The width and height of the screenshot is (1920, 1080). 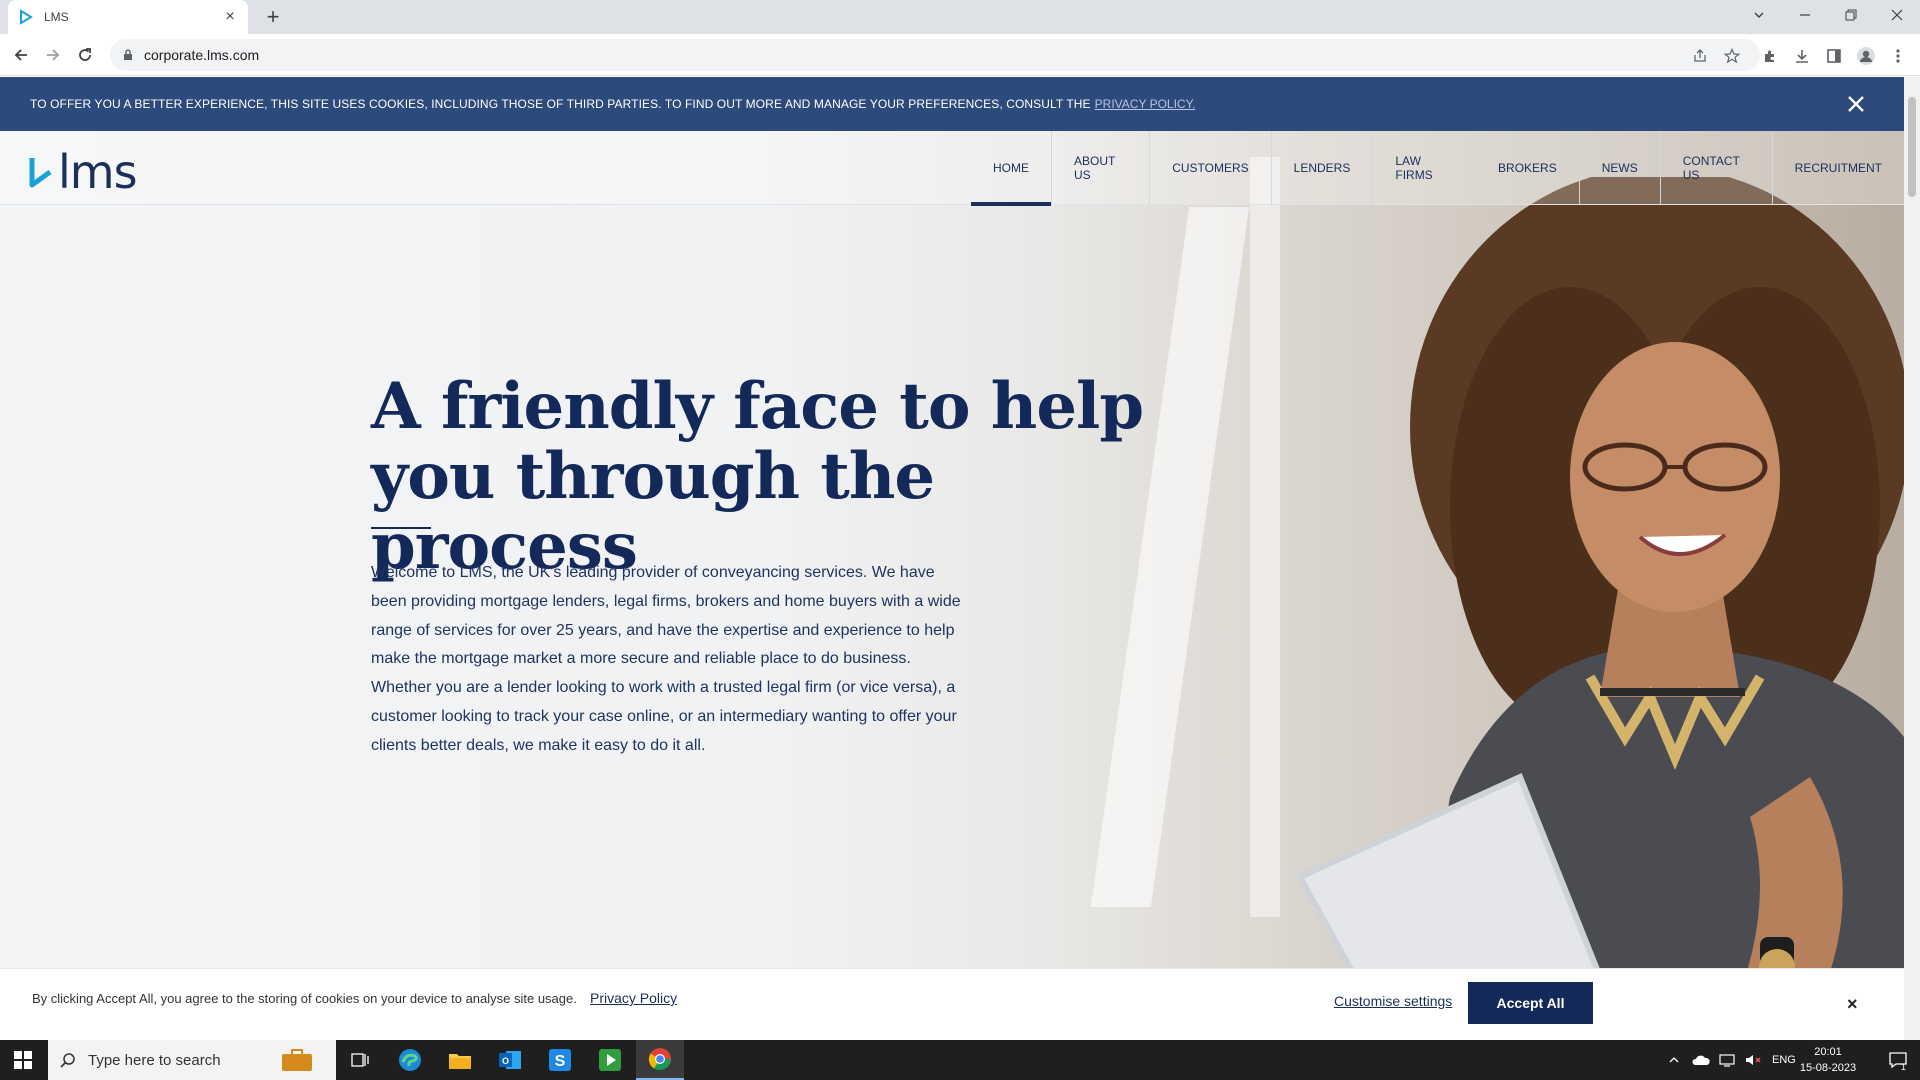 I want to click on briefcase-icon, so click(x=297, y=1060).